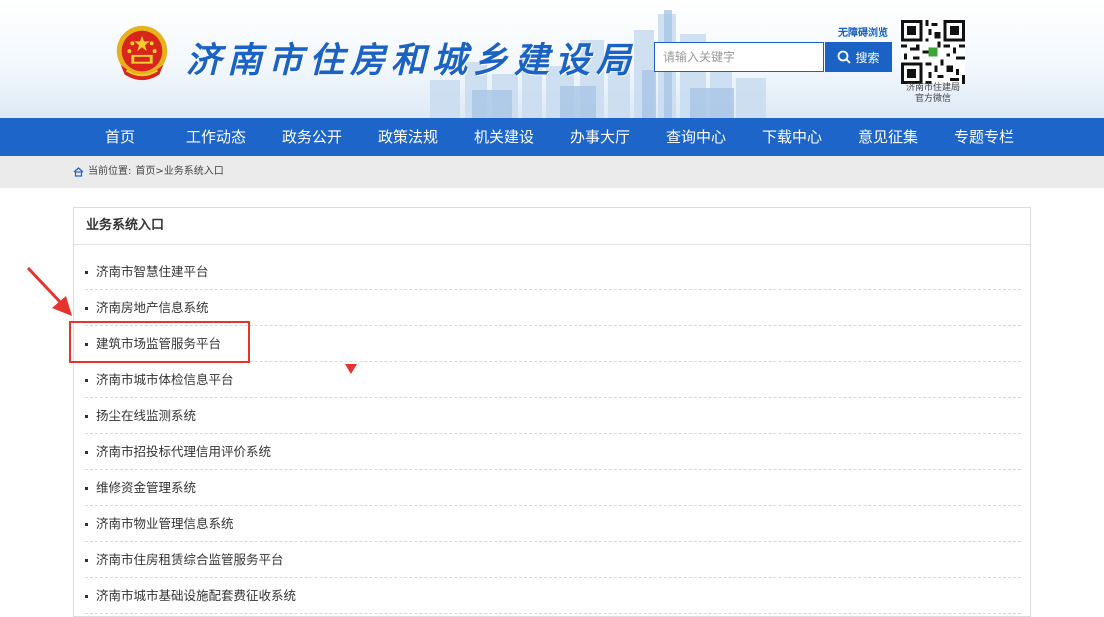  Describe the element at coordinates (553, 452) in the screenshot. I see `system-link-bidding-agency-credit: 济南市招投标代理信用评价系统` at that location.